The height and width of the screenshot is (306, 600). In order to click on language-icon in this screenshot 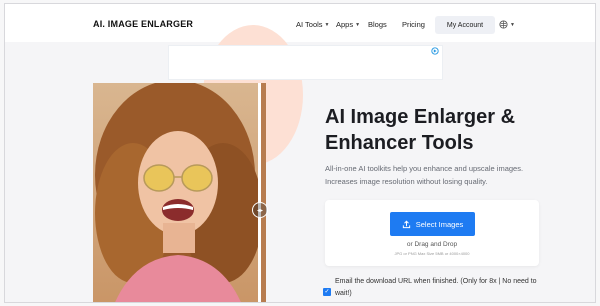, I will do `click(503, 24)`.